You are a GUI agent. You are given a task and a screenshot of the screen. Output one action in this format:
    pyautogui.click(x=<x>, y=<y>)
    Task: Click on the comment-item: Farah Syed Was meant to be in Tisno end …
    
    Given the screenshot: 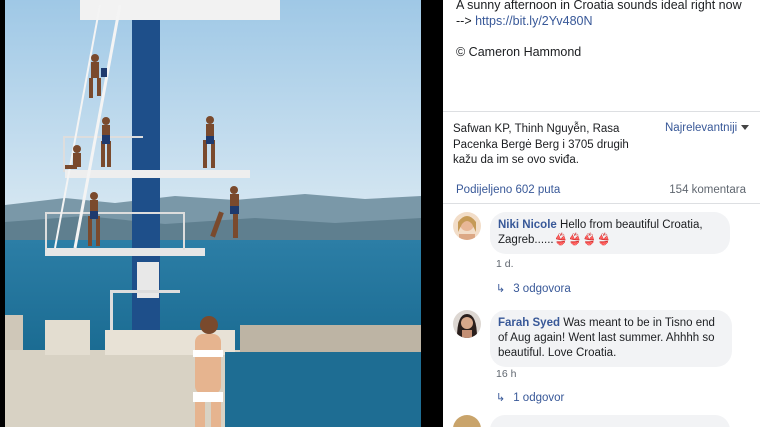 What is the action you would take?
    pyautogui.click(x=603, y=360)
    